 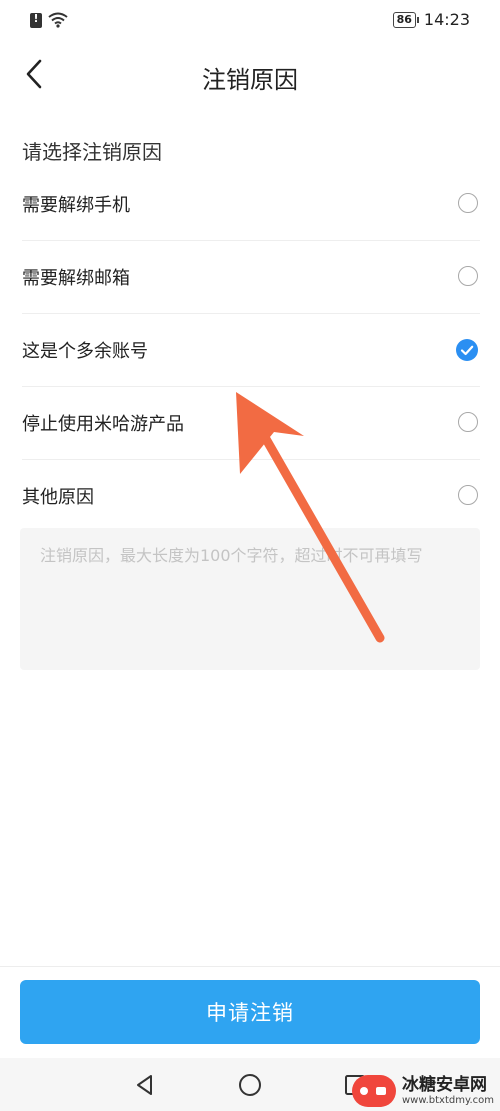 What do you see at coordinates (36, 20) in the screenshot?
I see `sim-alert-icon` at bounding box center [36, 20].